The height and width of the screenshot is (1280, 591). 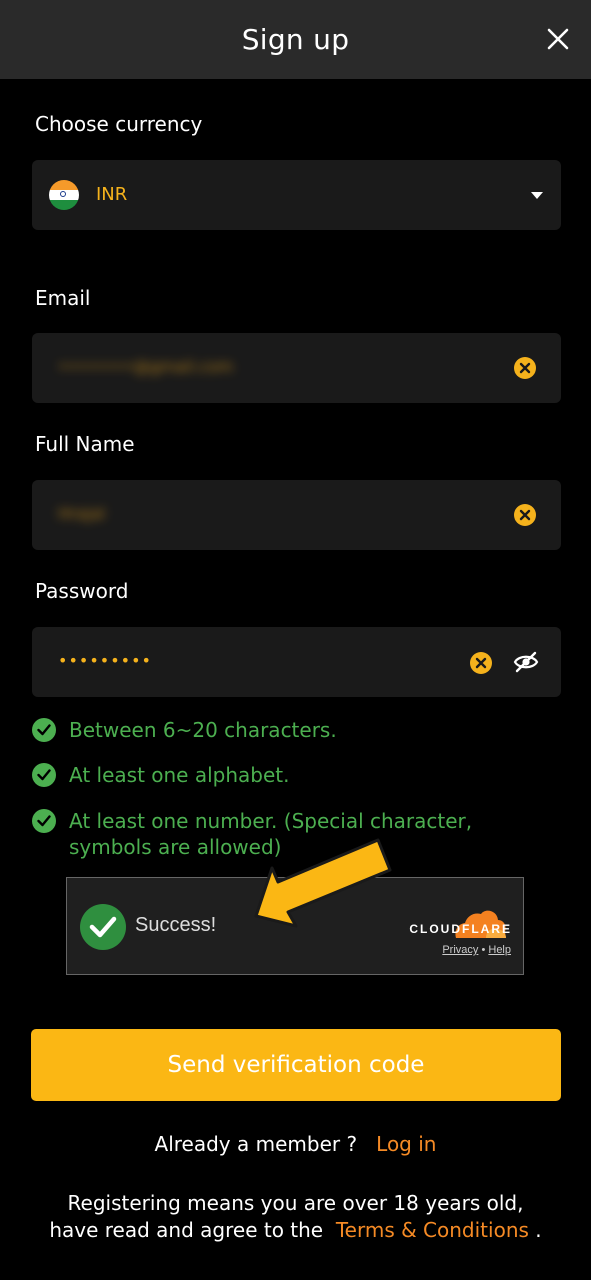 What do you see at coordinates (460, 929) in the screenshot?
I see `cloudflare-brand: CLOUDFLARE` at bounding box center [460, 929].